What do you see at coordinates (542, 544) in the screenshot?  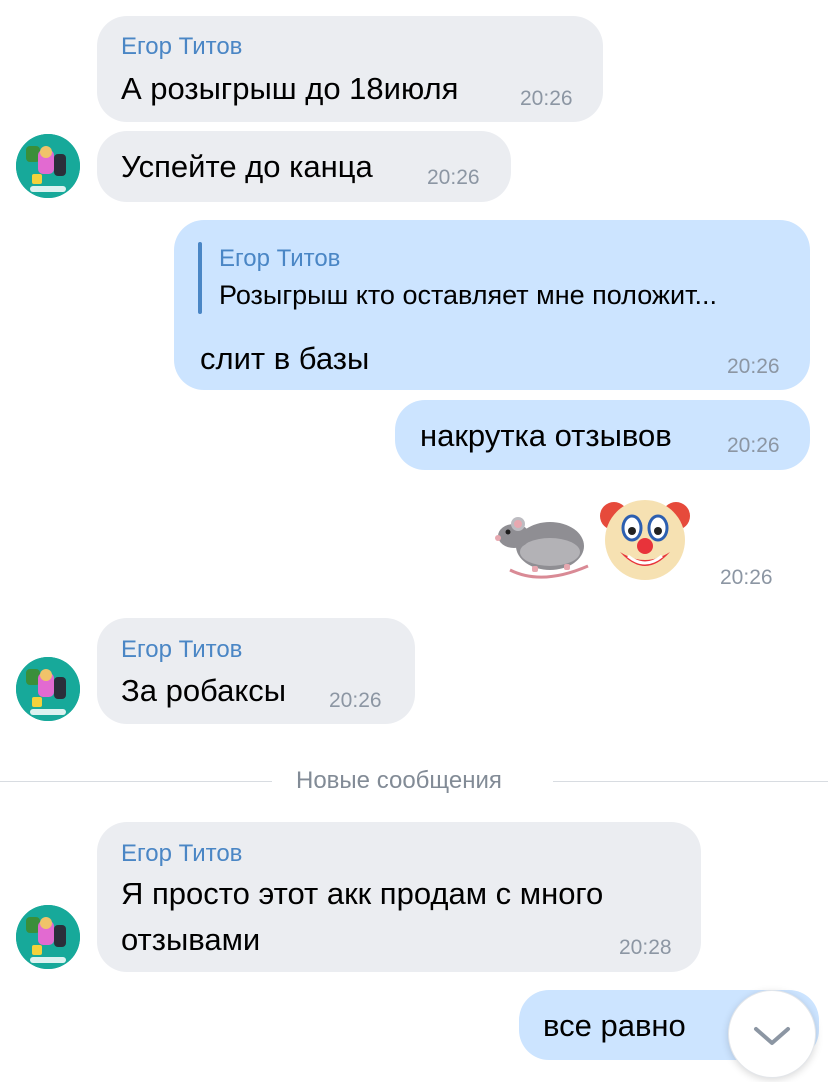 I see `rat-emoji-icon` at bounding box center [542, 544].